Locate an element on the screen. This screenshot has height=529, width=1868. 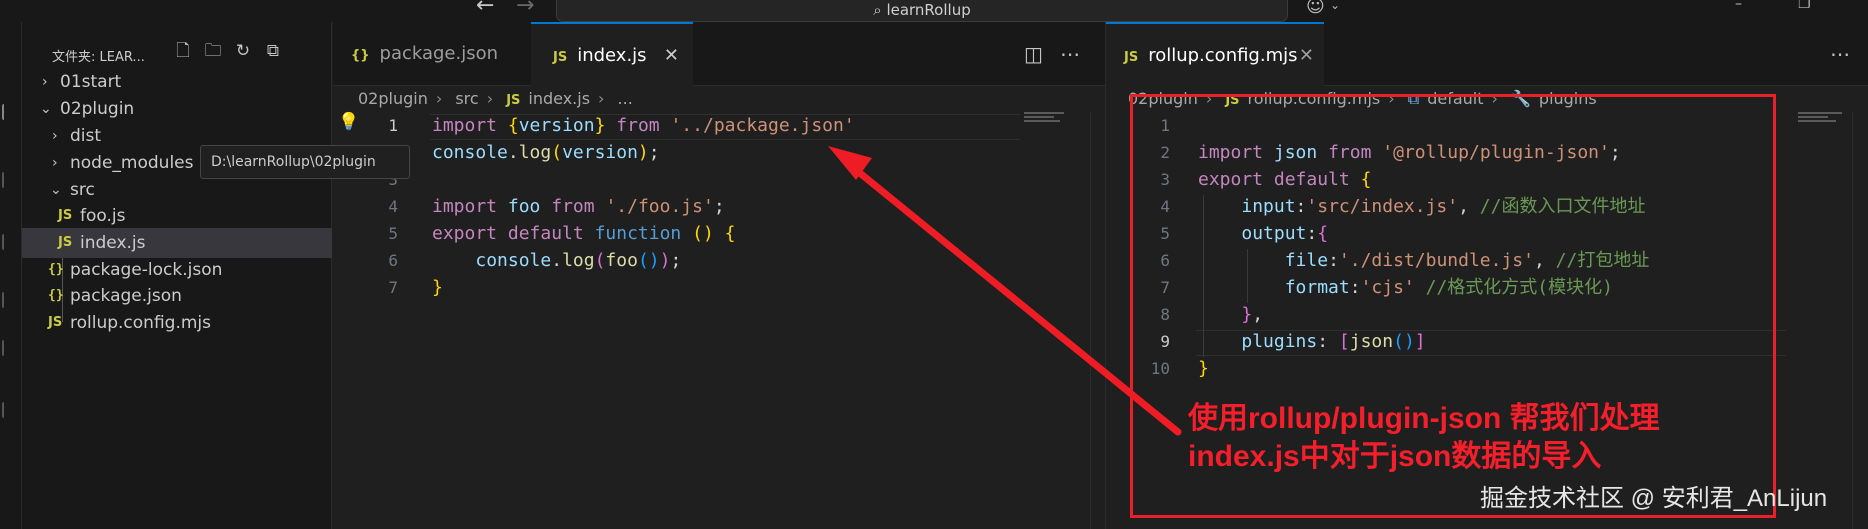
watermark: 掘金技术社区 @ 安利君_AnLijun is located at coordinates (1654, 498).